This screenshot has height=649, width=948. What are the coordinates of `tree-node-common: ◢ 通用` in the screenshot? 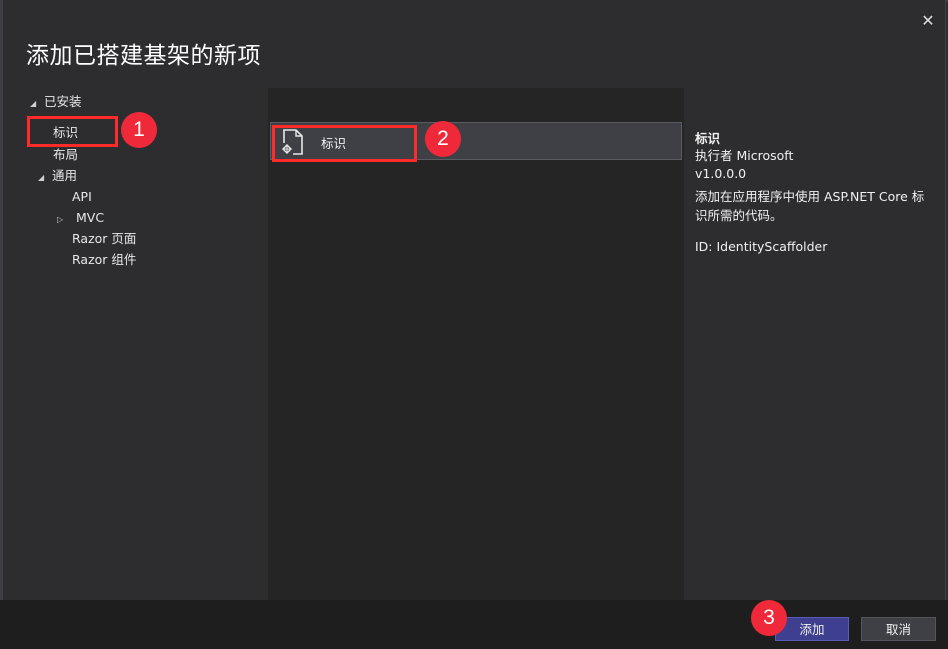 It's located at (57, 176).